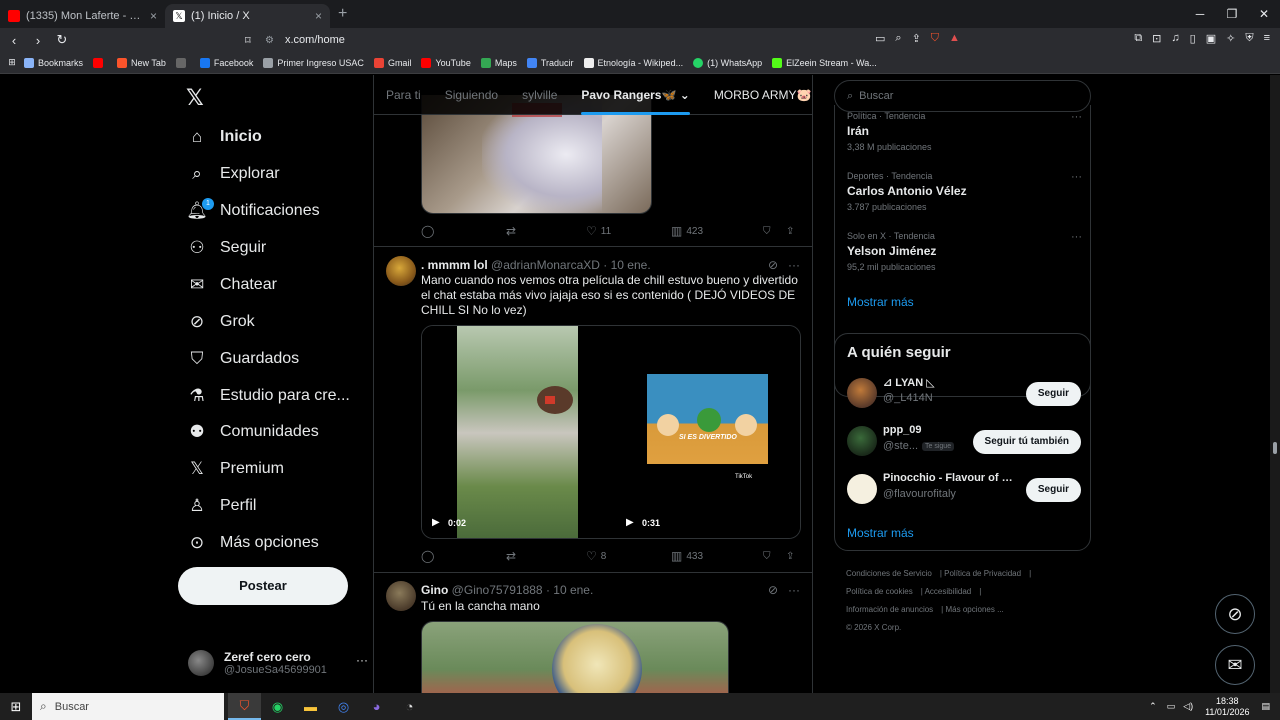  I want to click on chevron-down-icon: ⌄, so click(685, 95).